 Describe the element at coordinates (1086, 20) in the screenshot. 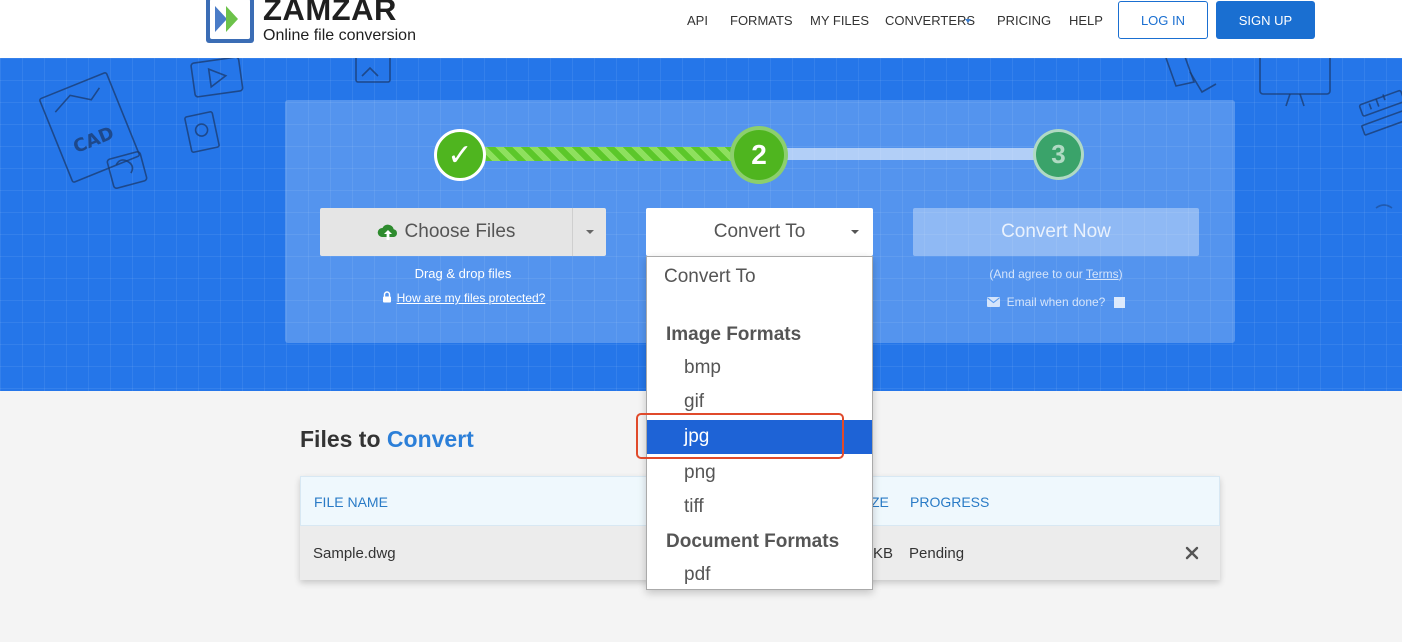

I see `nav-help: HELP` at that location.